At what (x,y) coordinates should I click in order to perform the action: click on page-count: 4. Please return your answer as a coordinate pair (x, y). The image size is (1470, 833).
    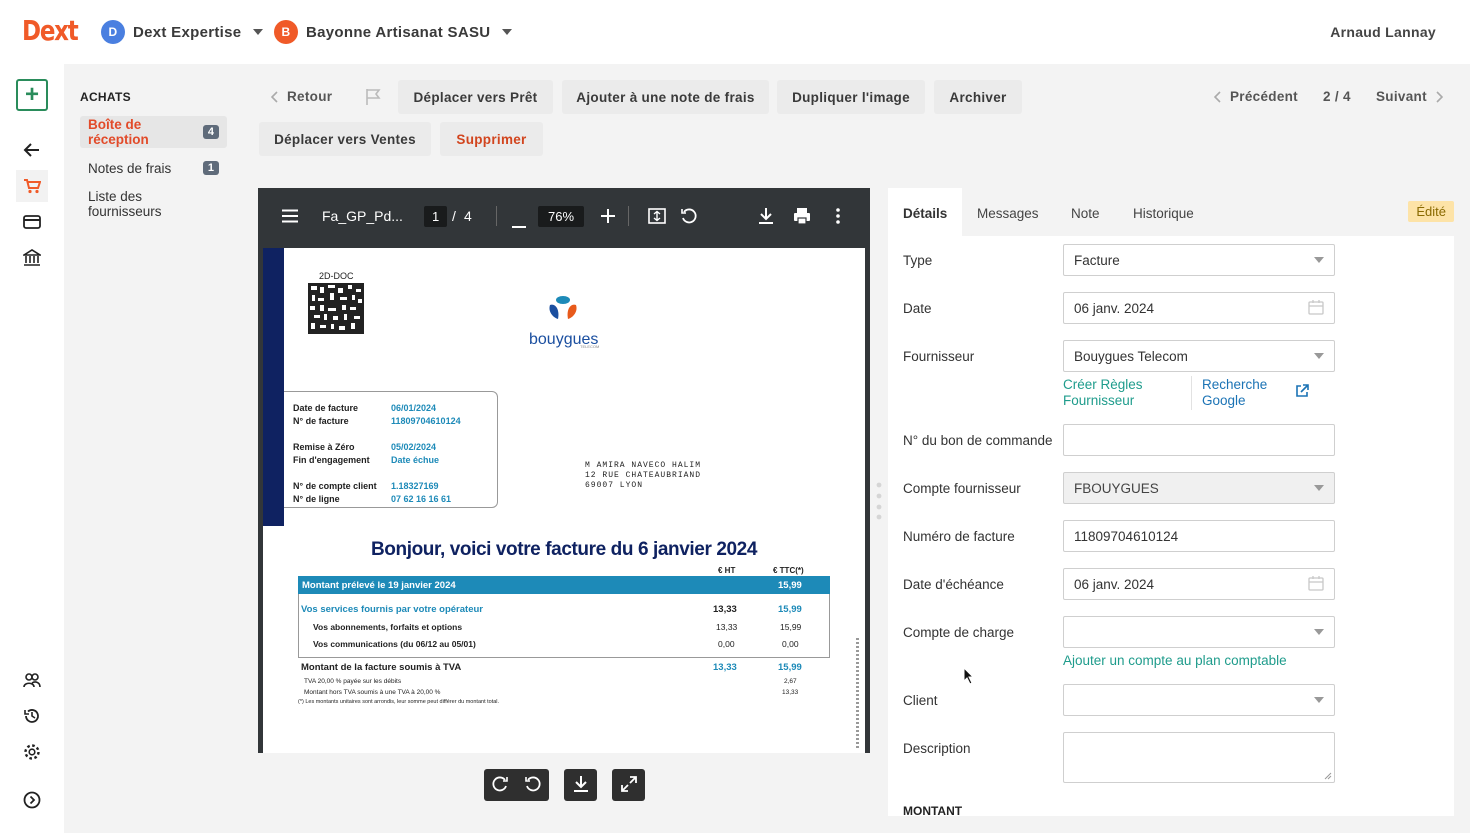
    Looking at the image, I should click on (468, 216).